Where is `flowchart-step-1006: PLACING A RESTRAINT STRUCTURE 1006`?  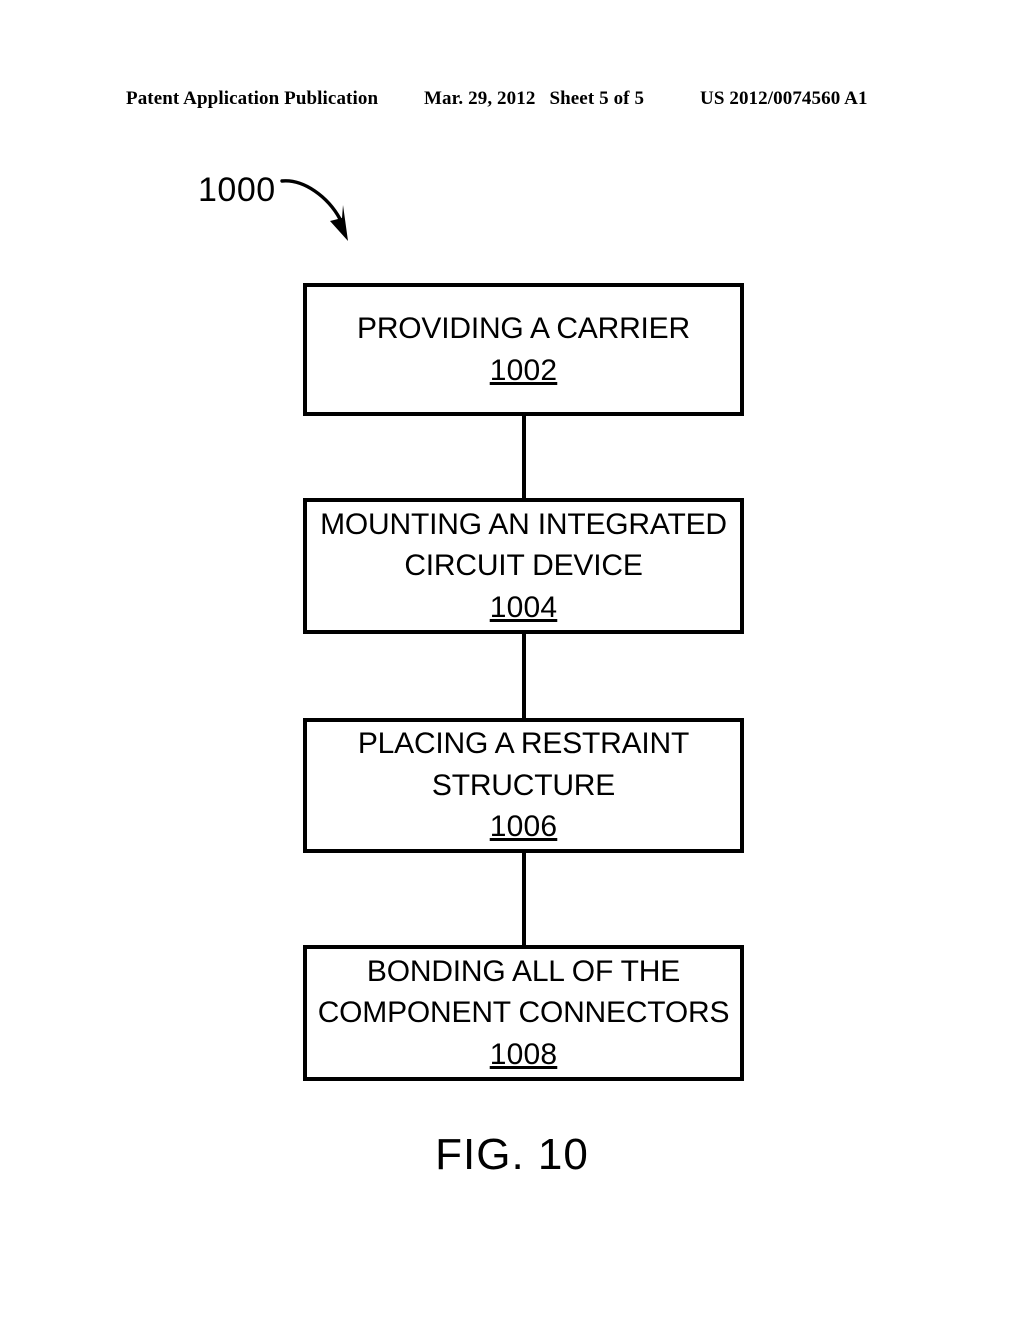
flowchart-step-1006: PLACING A RESTRAINT STRUCTURE 1006 is located at coordinates (523, 785).